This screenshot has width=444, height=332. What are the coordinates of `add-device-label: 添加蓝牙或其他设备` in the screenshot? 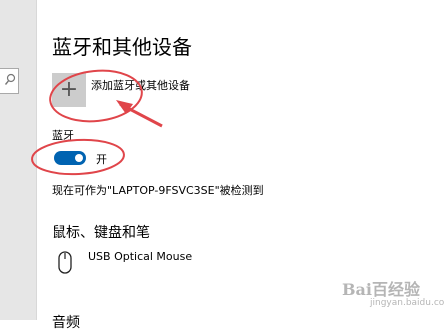 It's located at (140, 85).